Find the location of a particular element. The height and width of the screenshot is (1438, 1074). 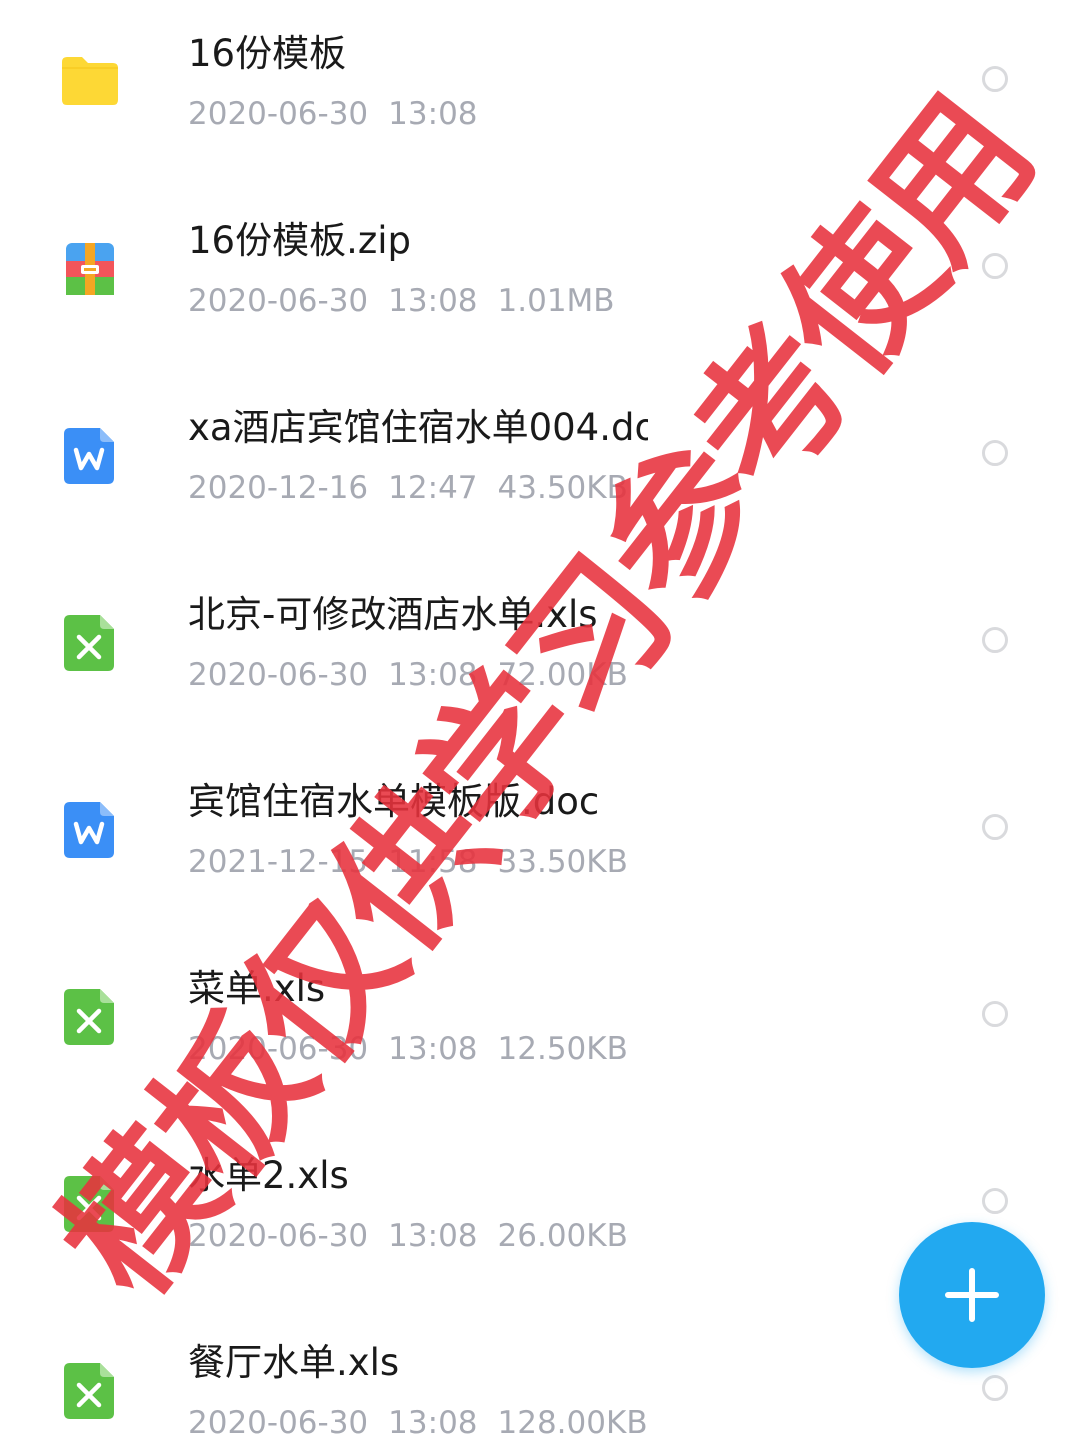

file-meta: 2020-06-30 13:08 12.50KB is located at coordinates (418, 1049).